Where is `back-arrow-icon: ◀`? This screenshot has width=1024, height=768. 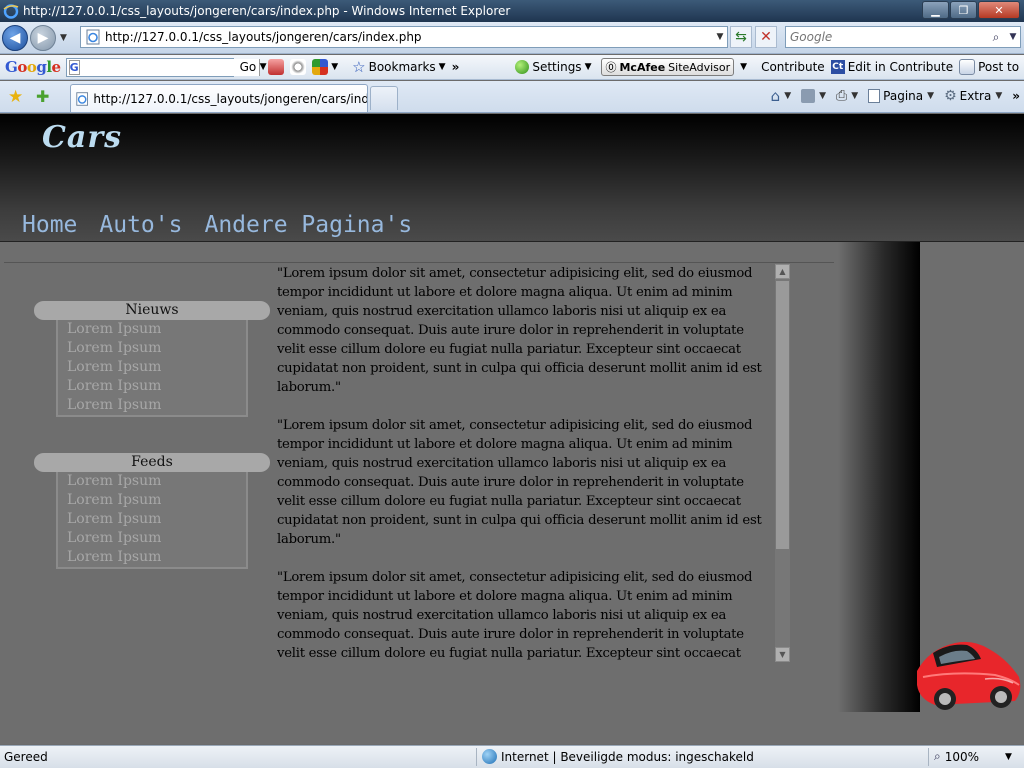 back-arrow-icon: ◀ is located at coordinates (15, 38).